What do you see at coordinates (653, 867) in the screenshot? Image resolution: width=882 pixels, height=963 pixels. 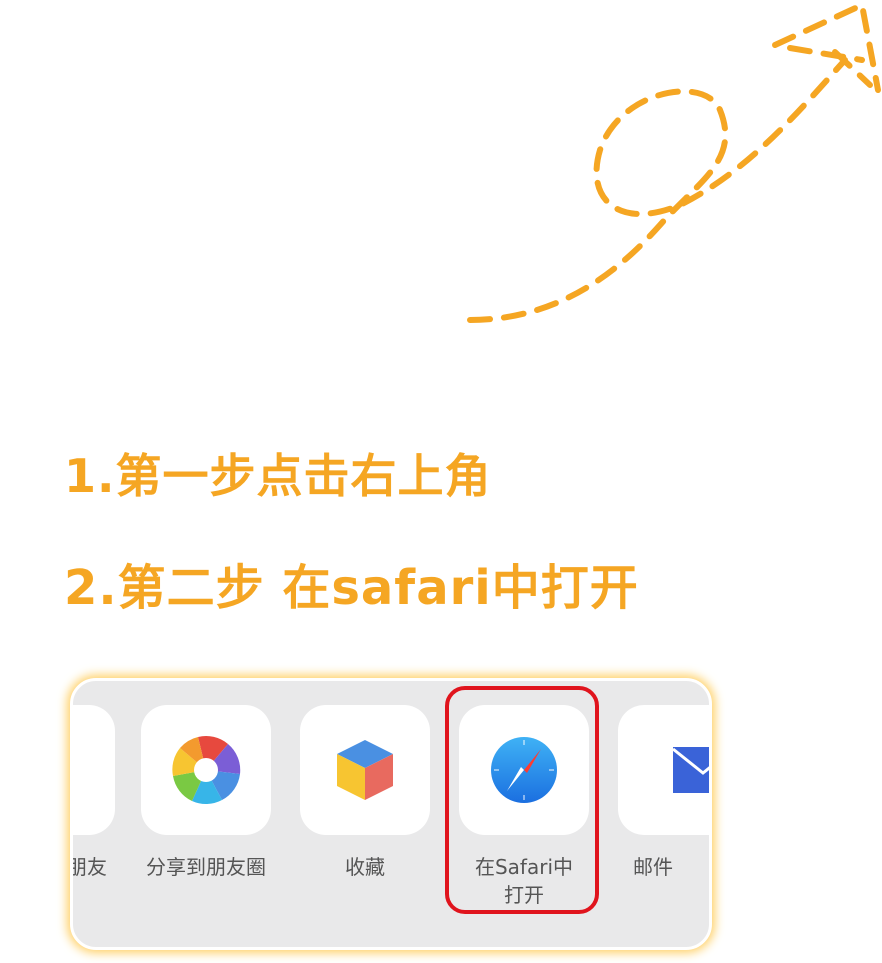 I see `share-item-label-mail: 邮件` at bounding box center [653, 867].